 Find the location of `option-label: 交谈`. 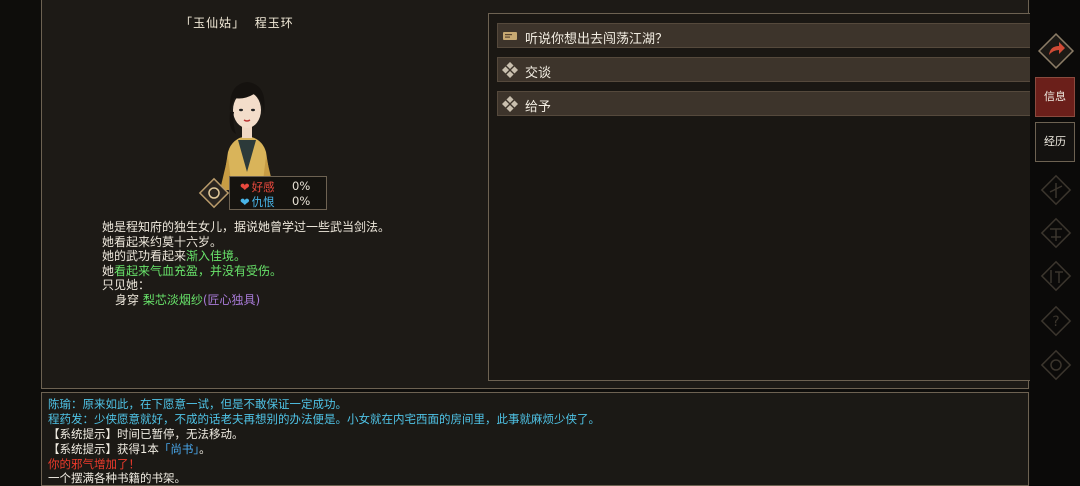

option-label: 交谈 is located at coordinates (538, 73).